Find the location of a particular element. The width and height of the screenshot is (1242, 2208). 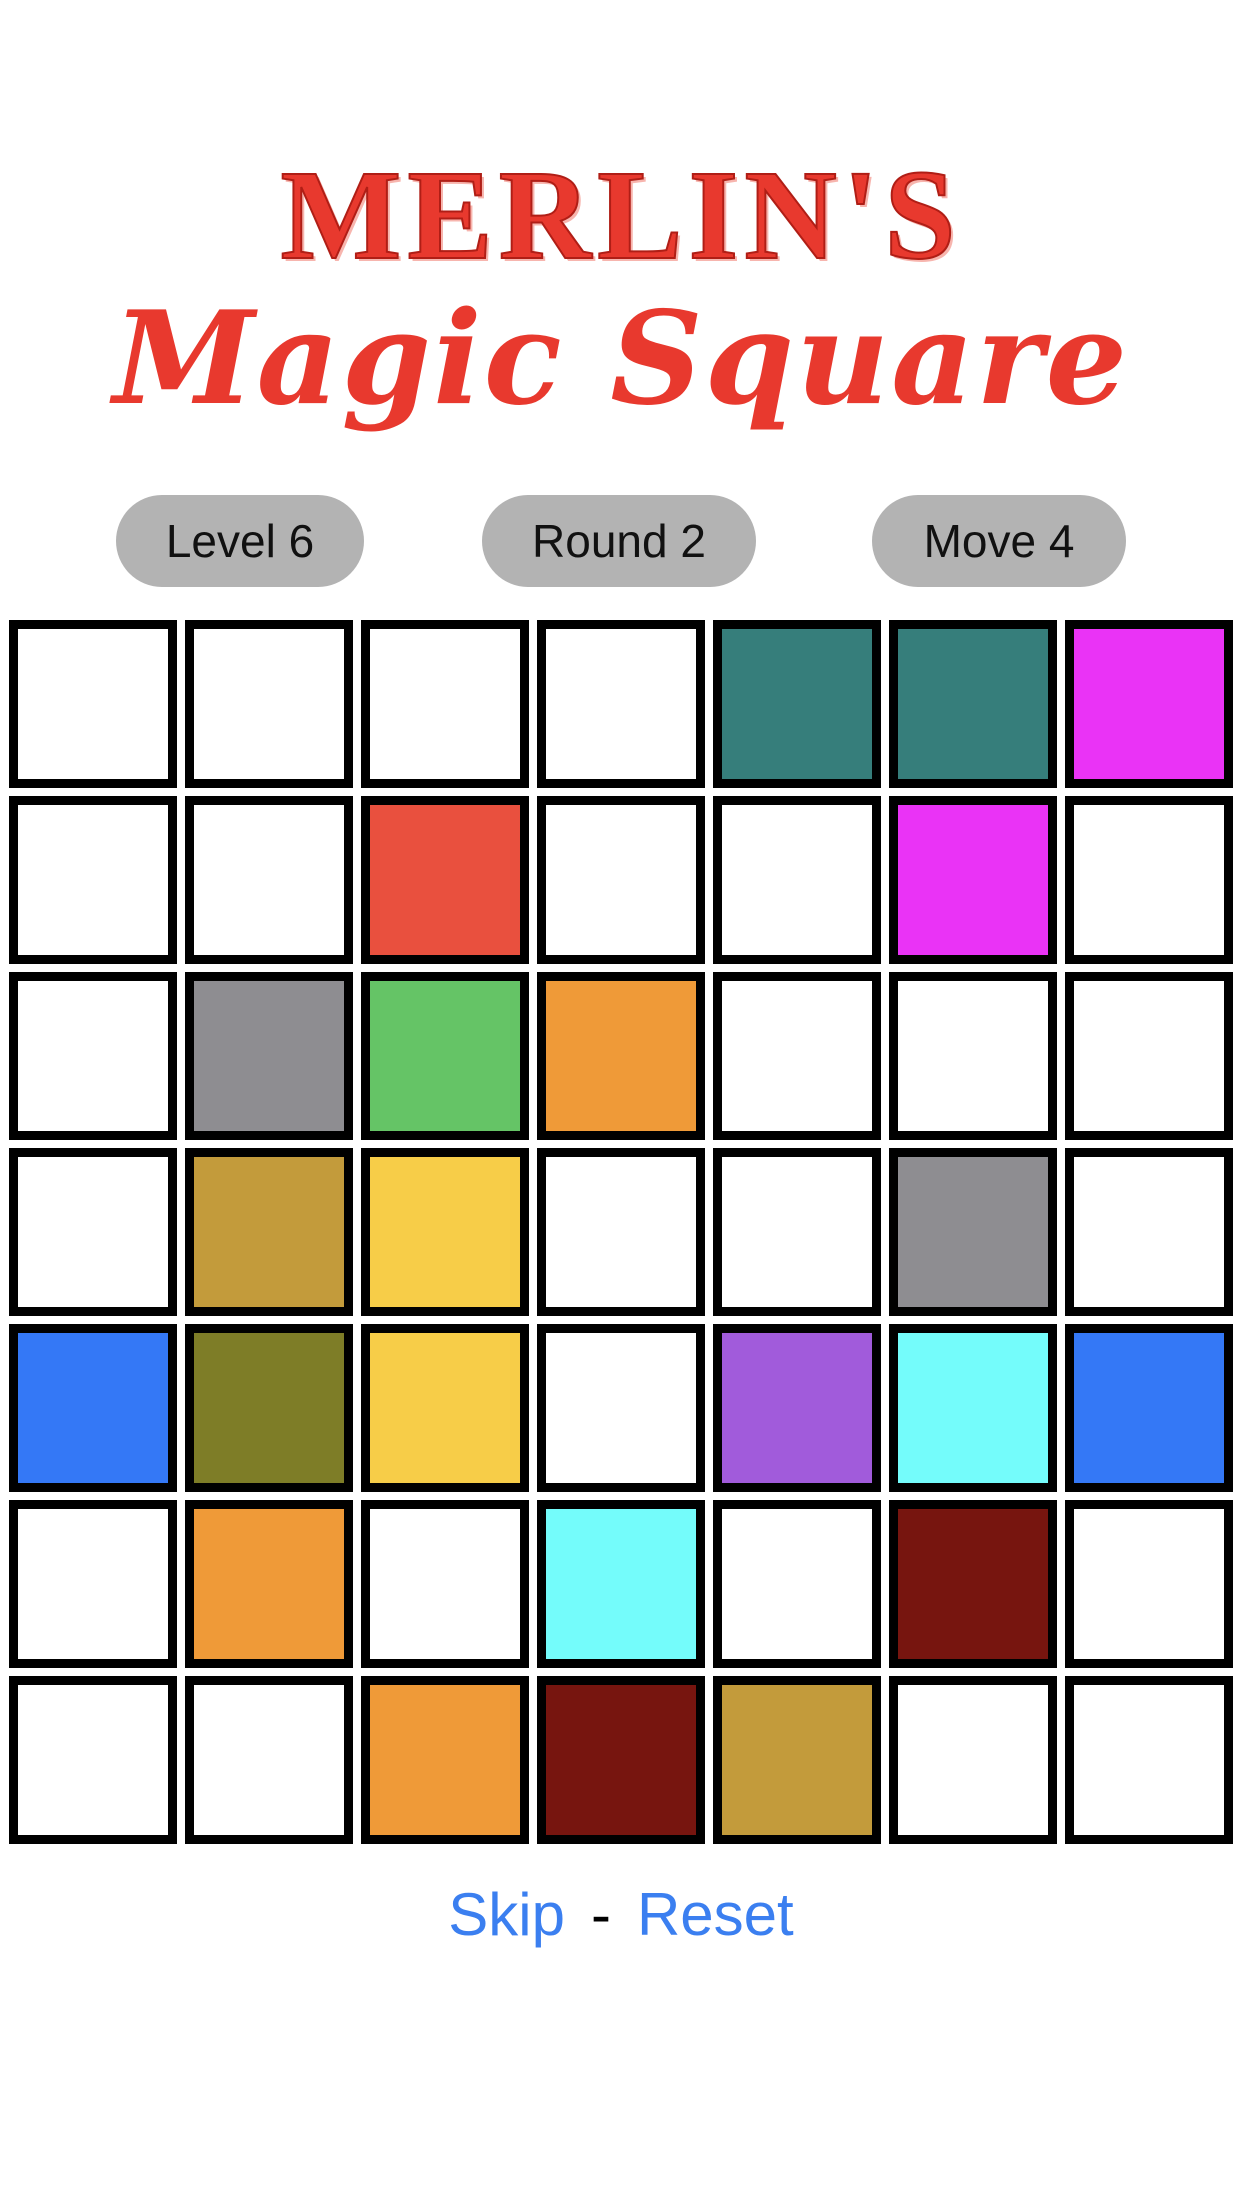

move-badge: Move 4 is located at coordinates (999, 541).